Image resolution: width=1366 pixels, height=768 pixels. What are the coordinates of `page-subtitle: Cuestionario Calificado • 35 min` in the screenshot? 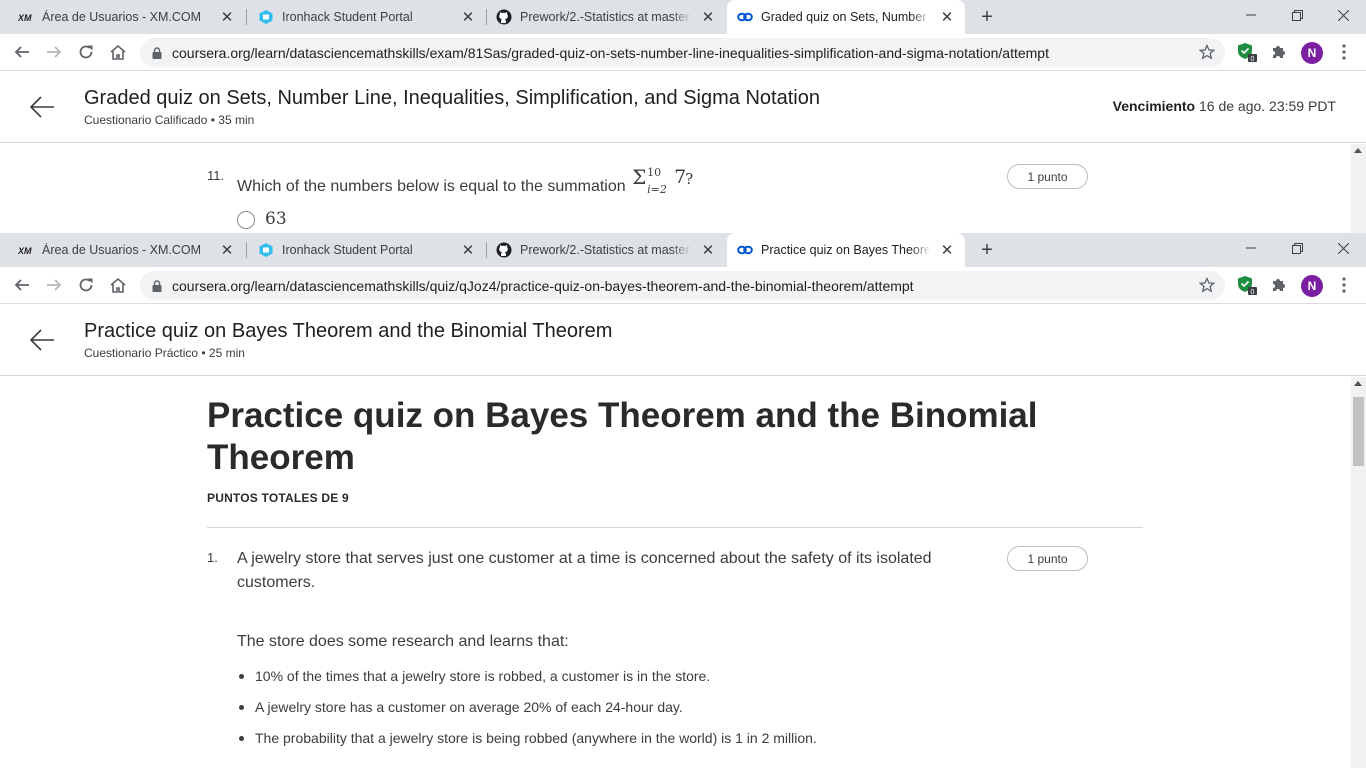 It's located at (169, 120).